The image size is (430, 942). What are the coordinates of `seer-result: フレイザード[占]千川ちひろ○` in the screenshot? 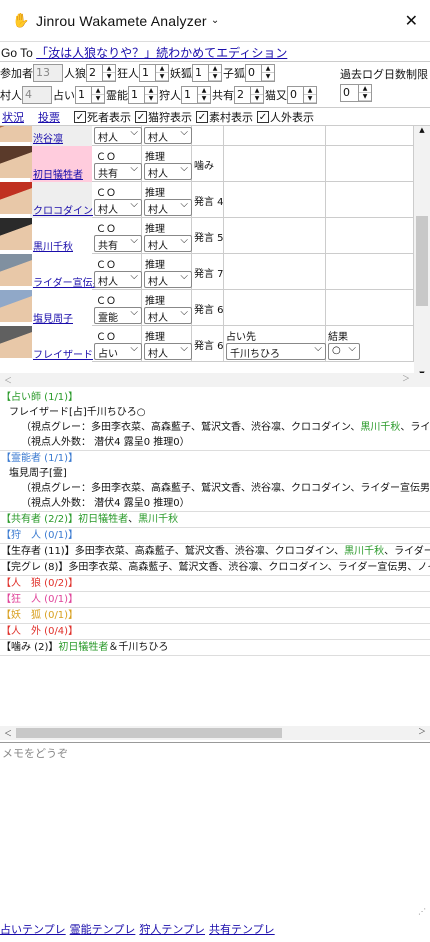 It's located at (77, 412).